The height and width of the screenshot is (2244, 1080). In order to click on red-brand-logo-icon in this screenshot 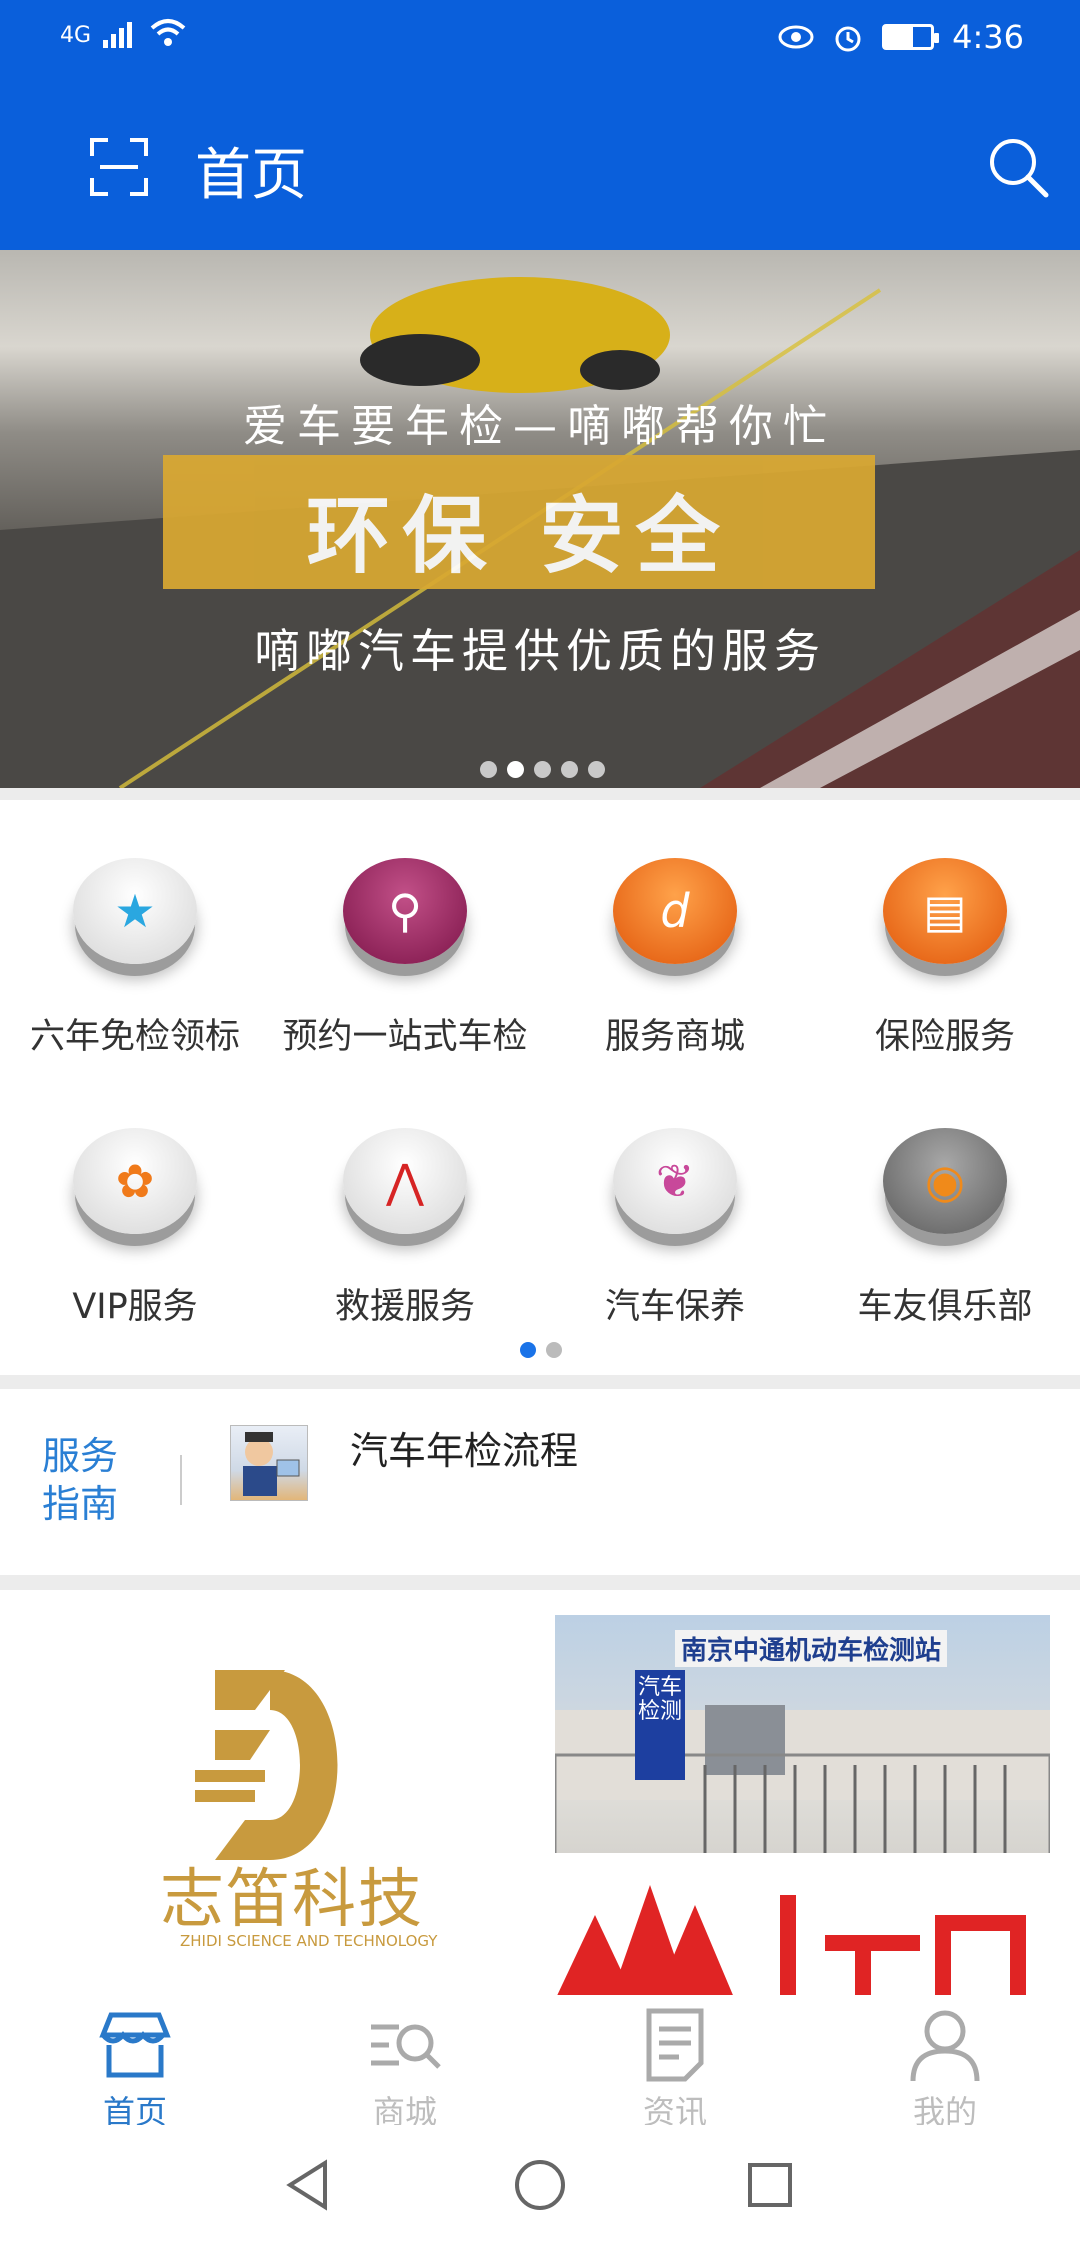, I will do `click(802, 1937)`.